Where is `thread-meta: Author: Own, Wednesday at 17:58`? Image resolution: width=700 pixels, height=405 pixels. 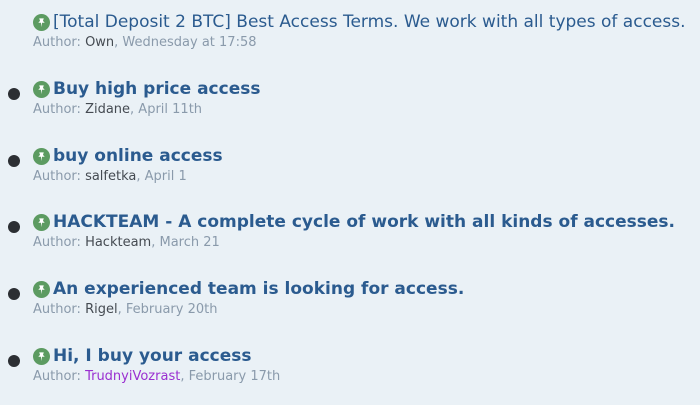
thread-meta: Author: Own, Wednesday at 17:58 is located at coordinates (145, 43).